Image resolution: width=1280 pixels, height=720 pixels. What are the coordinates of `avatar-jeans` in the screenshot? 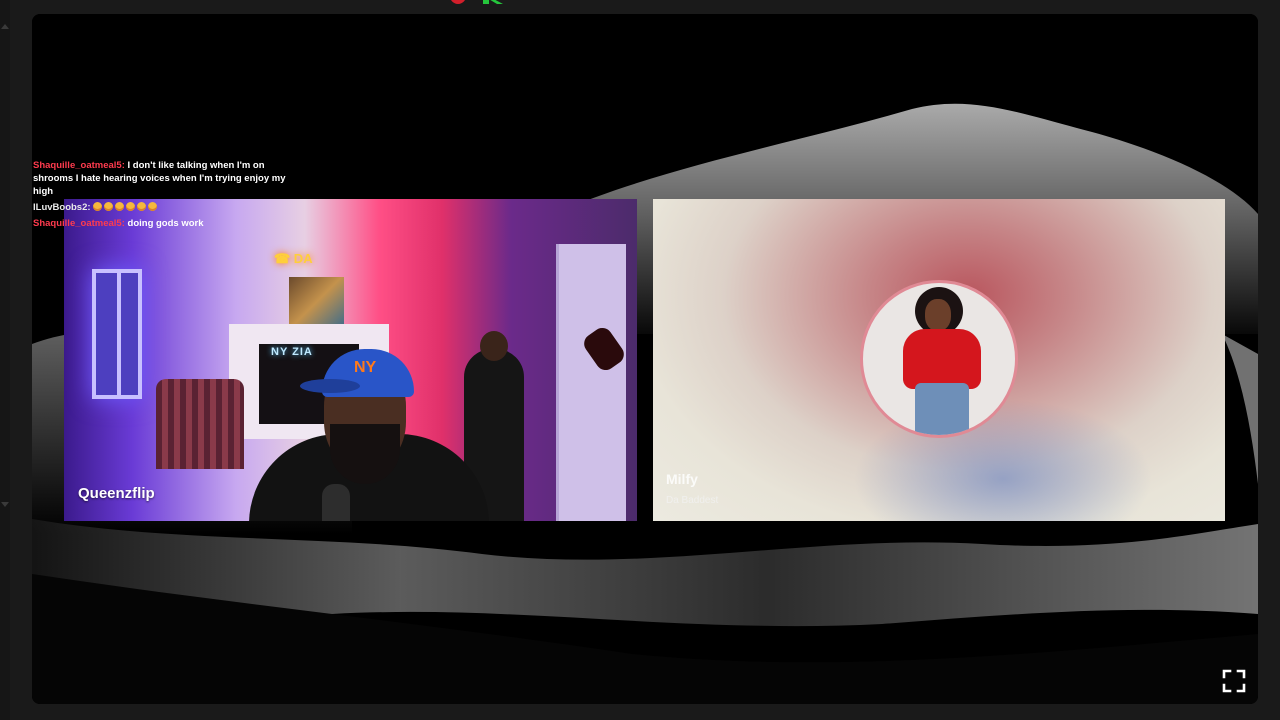 It's located at (942, 409).